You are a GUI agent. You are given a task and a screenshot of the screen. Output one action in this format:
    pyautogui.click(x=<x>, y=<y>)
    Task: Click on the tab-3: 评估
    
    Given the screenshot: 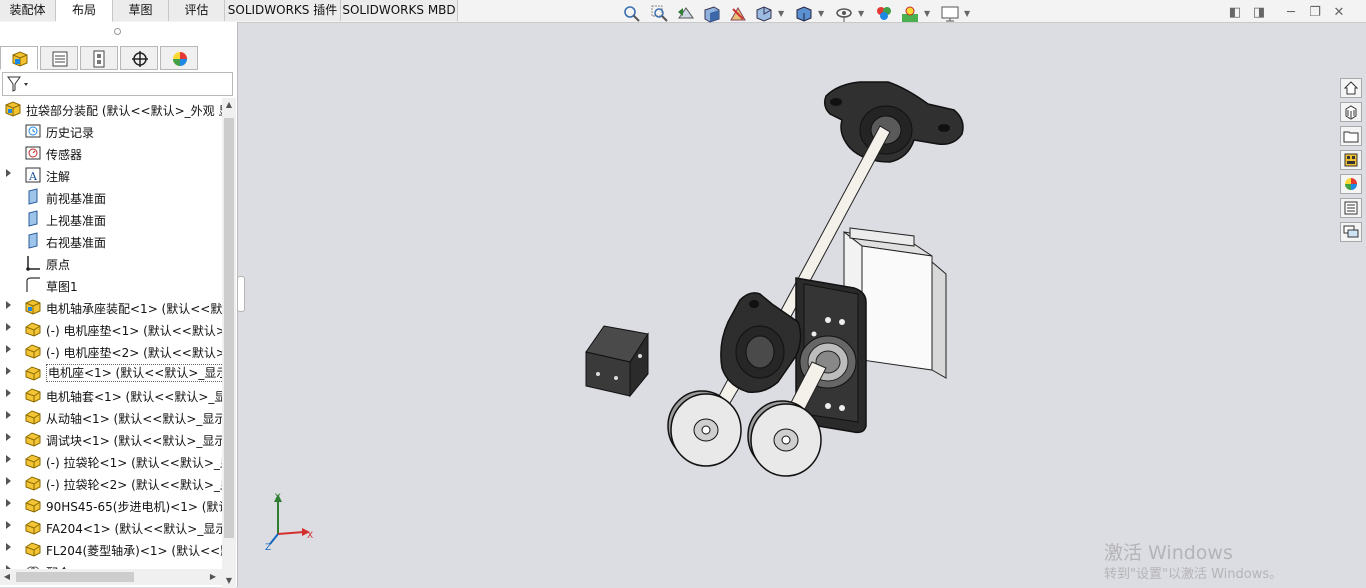 What is the action you would take?
    pyautogui.click(x=197, y=10)
    